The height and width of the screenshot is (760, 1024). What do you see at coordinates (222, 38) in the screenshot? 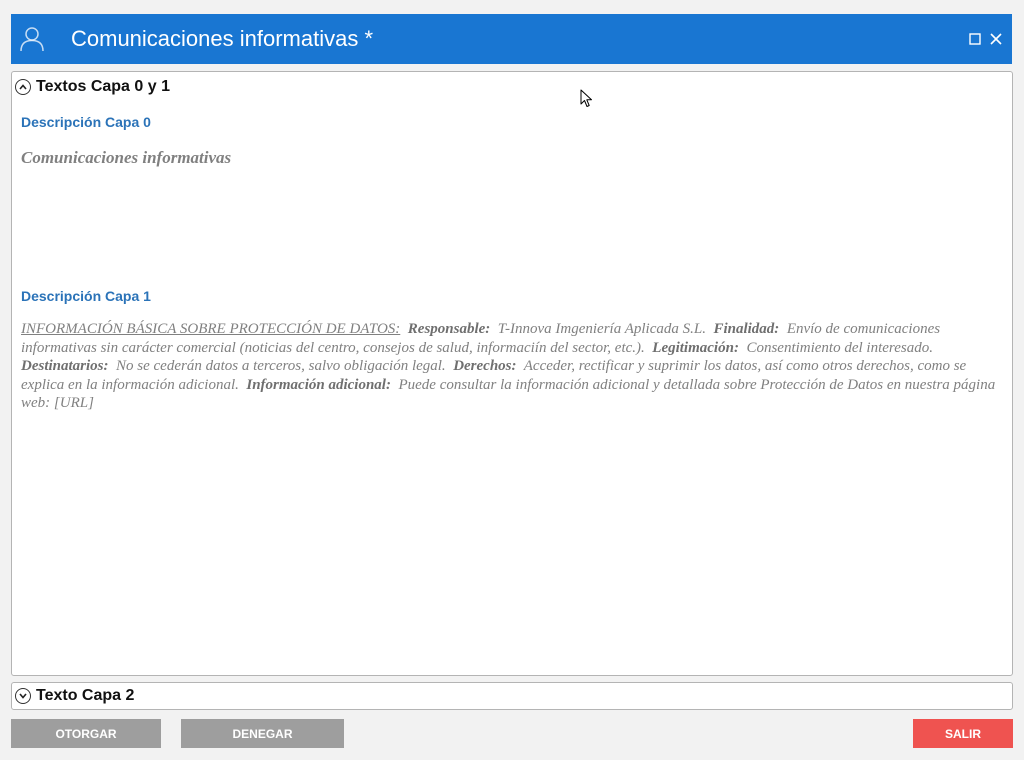
I see `window-title: Comunicaciones informativas *` at bounding box center [222, 38].